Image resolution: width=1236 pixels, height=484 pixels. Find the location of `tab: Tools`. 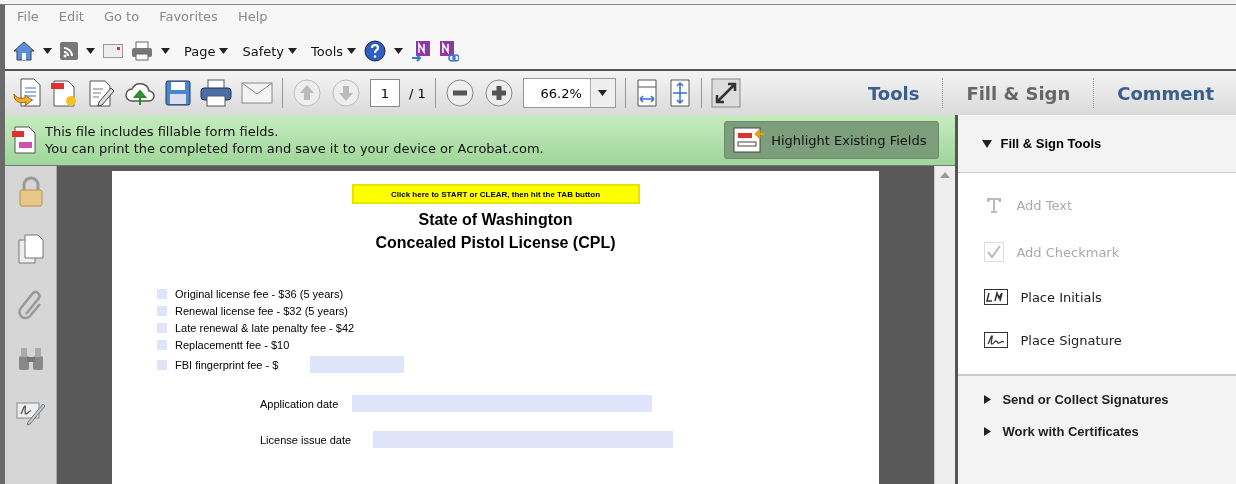

tab: Tools is located at coordinates (893, 93).